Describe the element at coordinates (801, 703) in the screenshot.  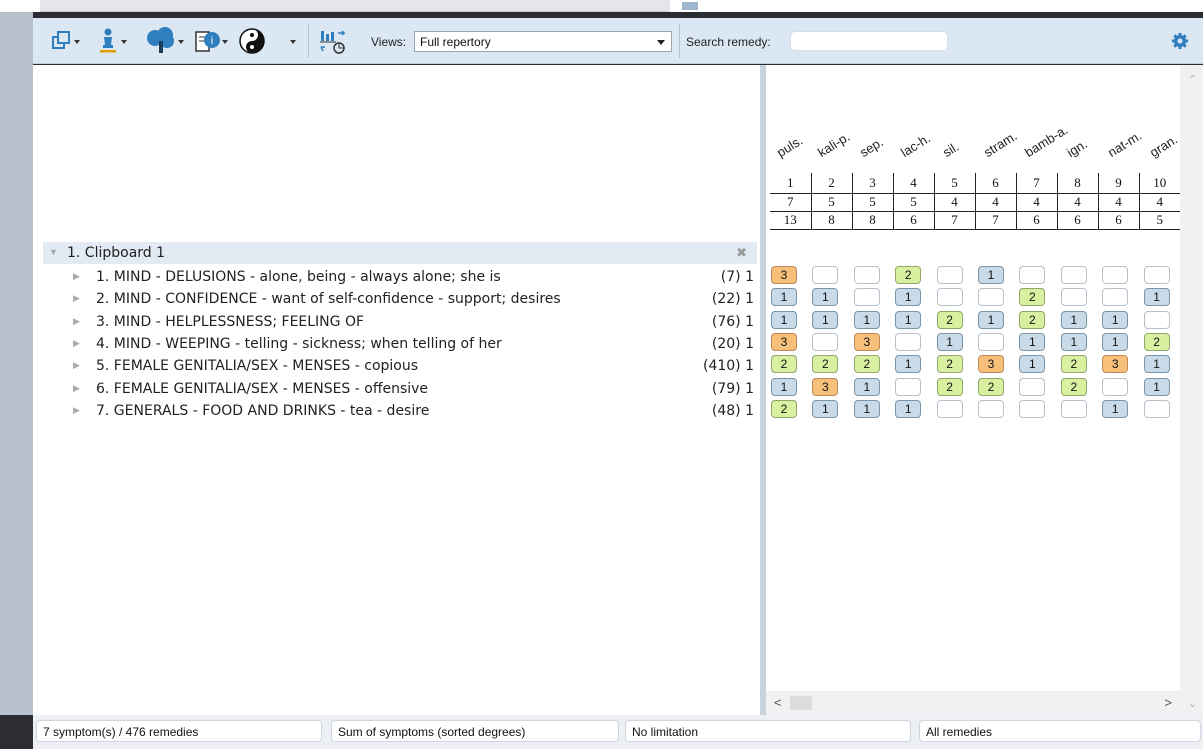
I see `scroll-thumb` at that location.